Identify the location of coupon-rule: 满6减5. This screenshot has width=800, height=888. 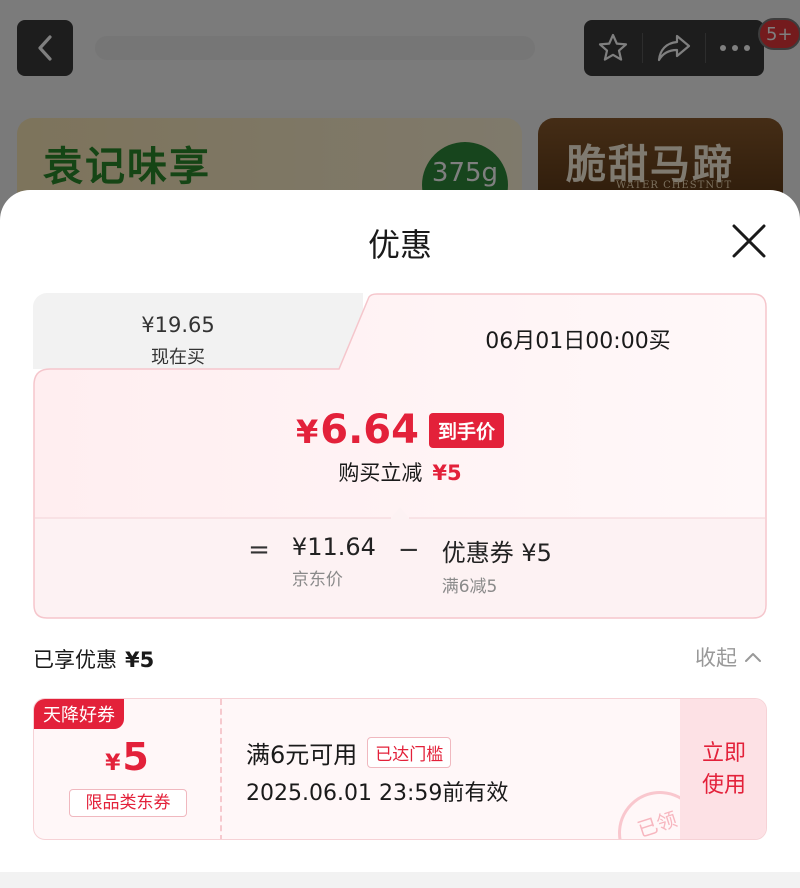
(469, 587).